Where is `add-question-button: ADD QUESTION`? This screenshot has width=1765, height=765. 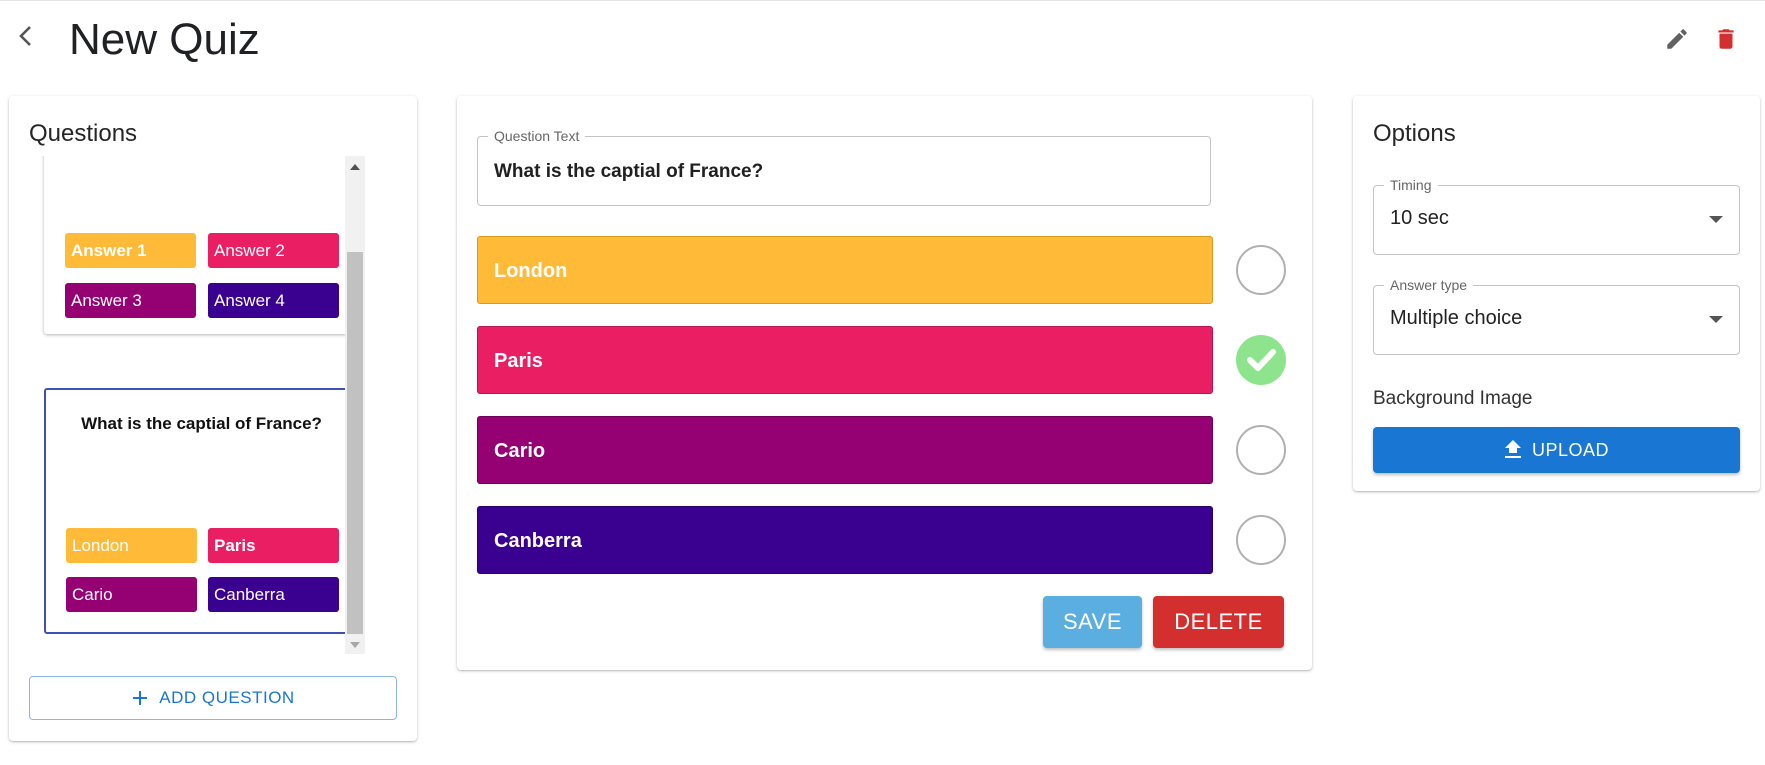 add-question-button: ADD QUESTION is located at coordinates (213, 698).